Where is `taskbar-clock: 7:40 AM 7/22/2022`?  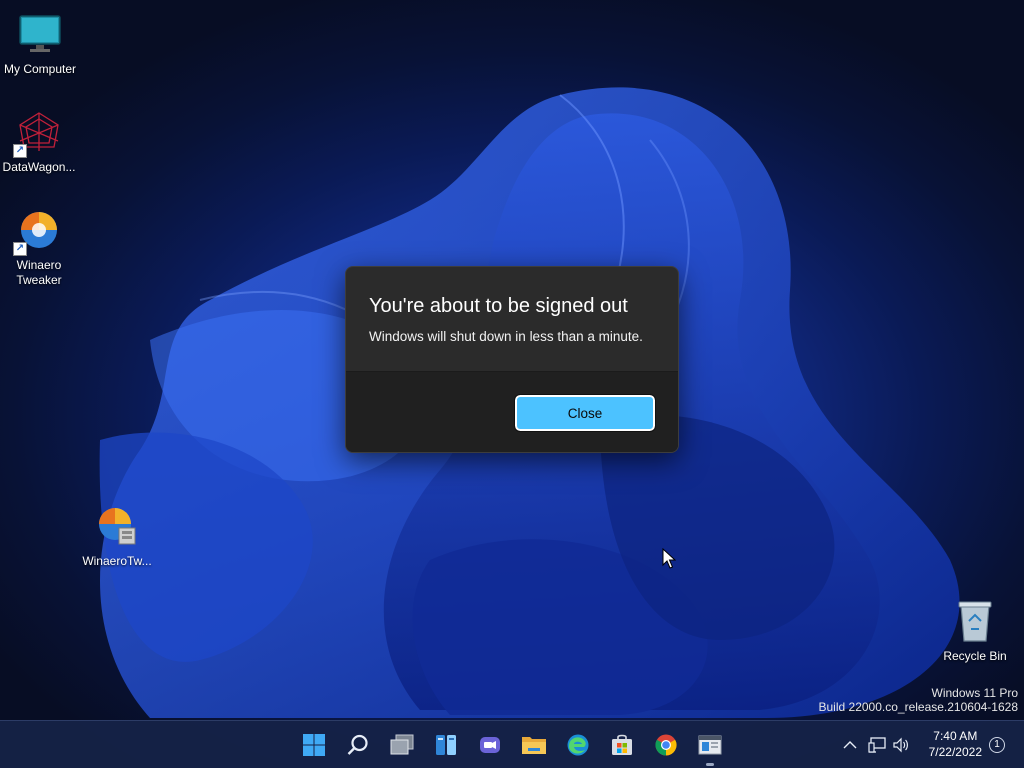
taskbar-clock: 7:40 AM 7/22/2022 is located at coordinates (955, 744).